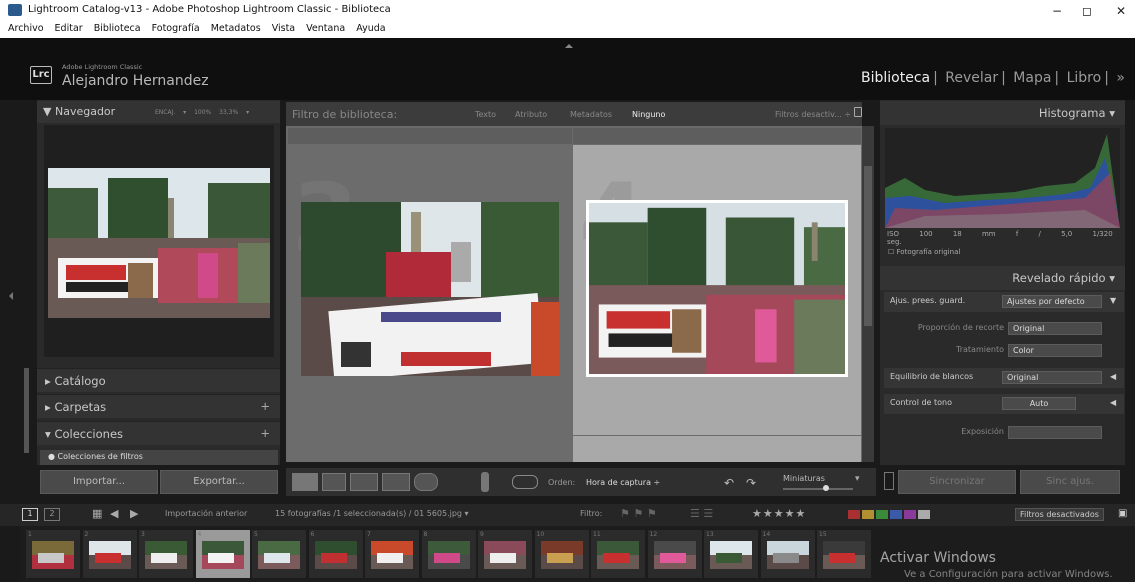 The width and height of the screenshot is (1135, 582). Describe the element at coordinates (858, 112) in the screenshot. I see `lock-icon` at that location.